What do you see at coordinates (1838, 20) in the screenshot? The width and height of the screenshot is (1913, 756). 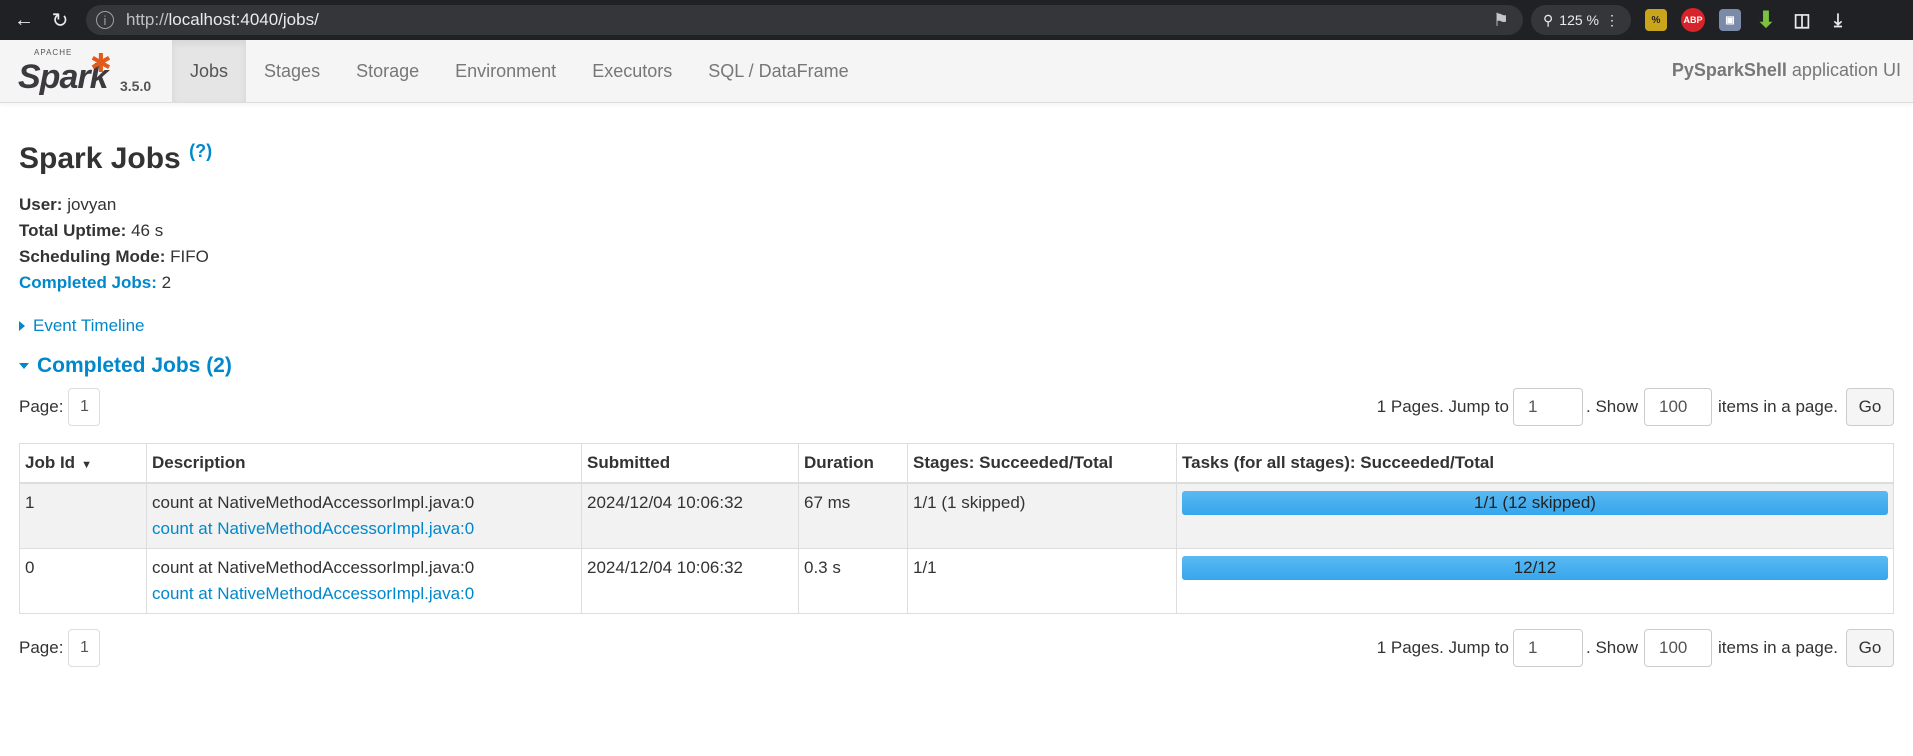 I see `downloads-icon: ⤓` at bounding box center [1838, 20].